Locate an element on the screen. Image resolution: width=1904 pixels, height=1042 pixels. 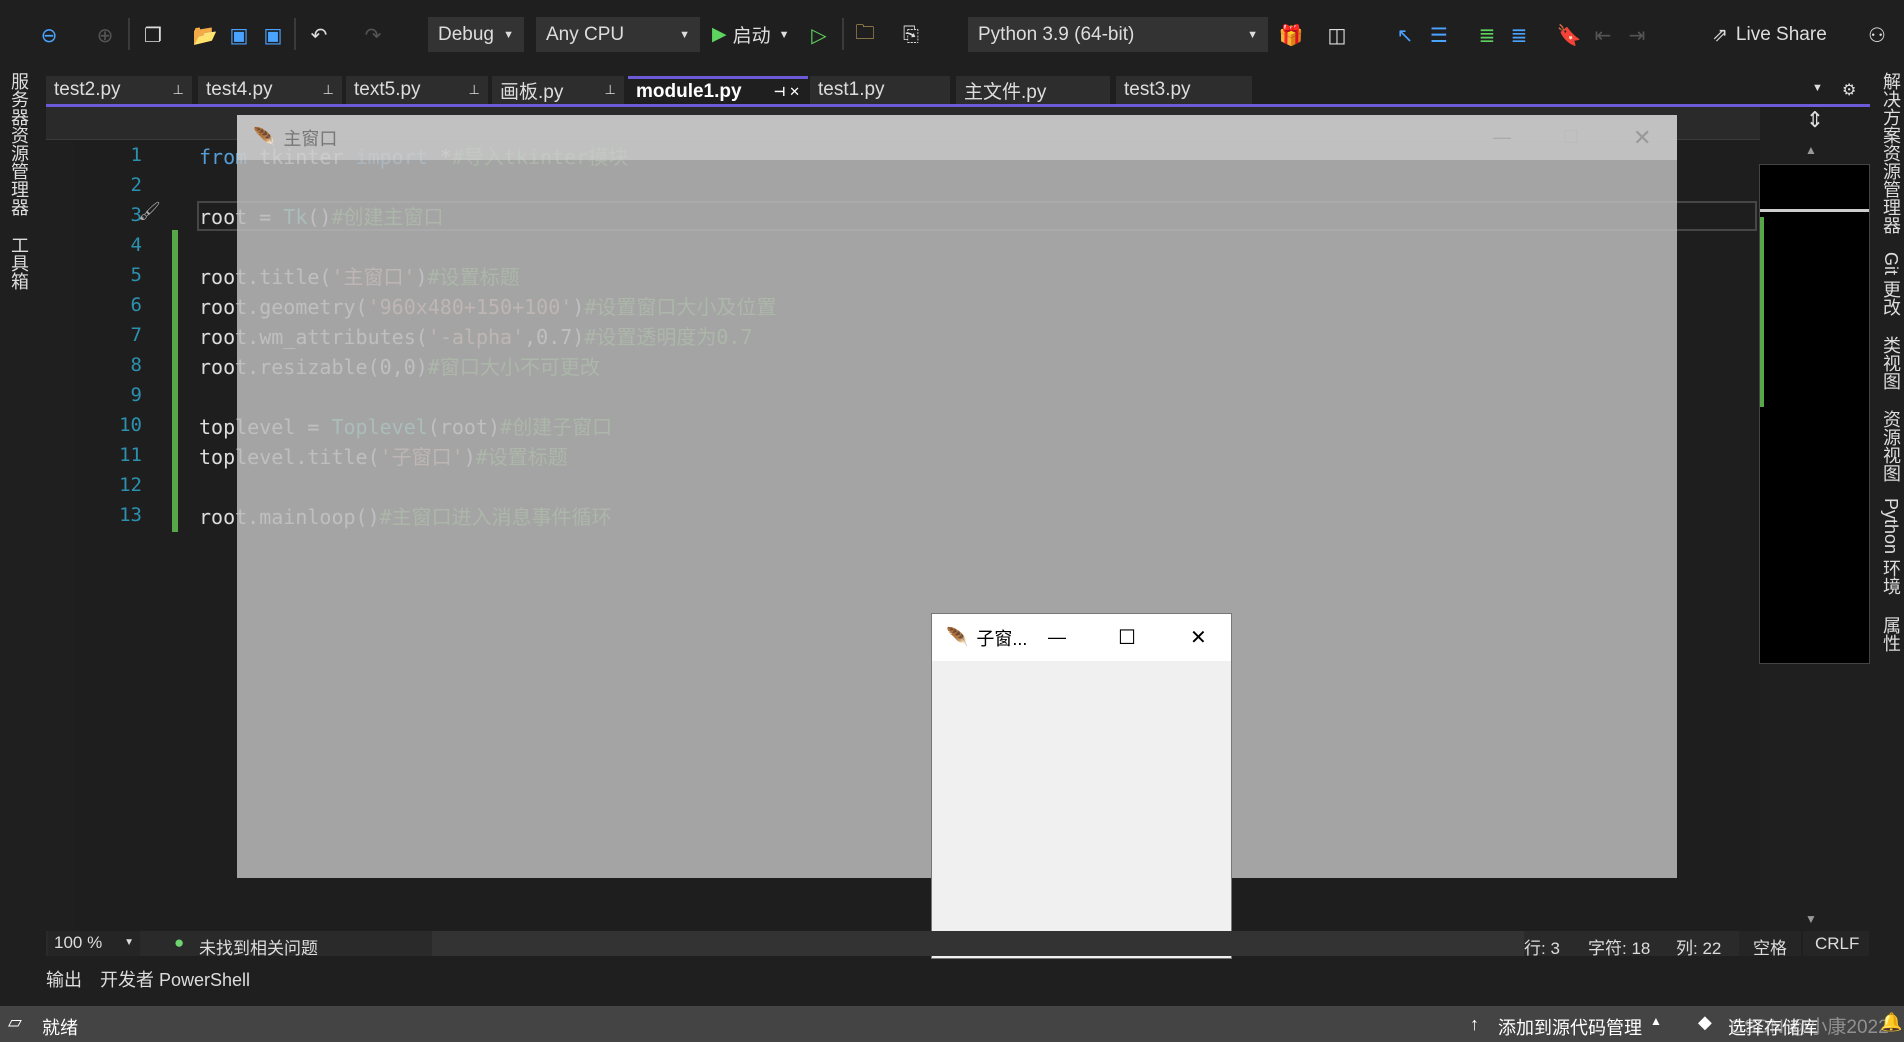
right-tab: Git 更改 is located at coordinates (1891, 284).